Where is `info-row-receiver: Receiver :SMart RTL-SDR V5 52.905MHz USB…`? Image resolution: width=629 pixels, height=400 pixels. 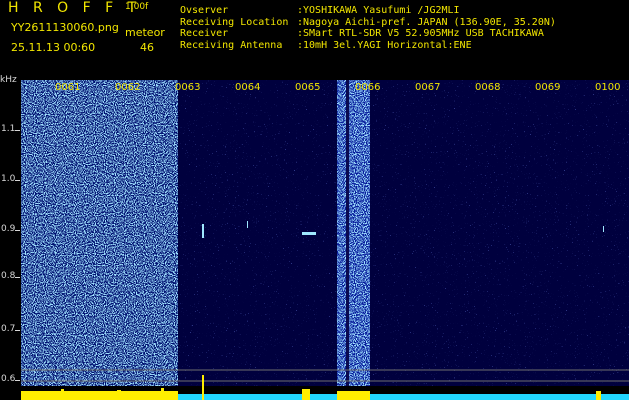 info-row-receiver: Receiver :SMart RTL-SDR V5 52.905MHz USB… is located at coordinates (368, 34).